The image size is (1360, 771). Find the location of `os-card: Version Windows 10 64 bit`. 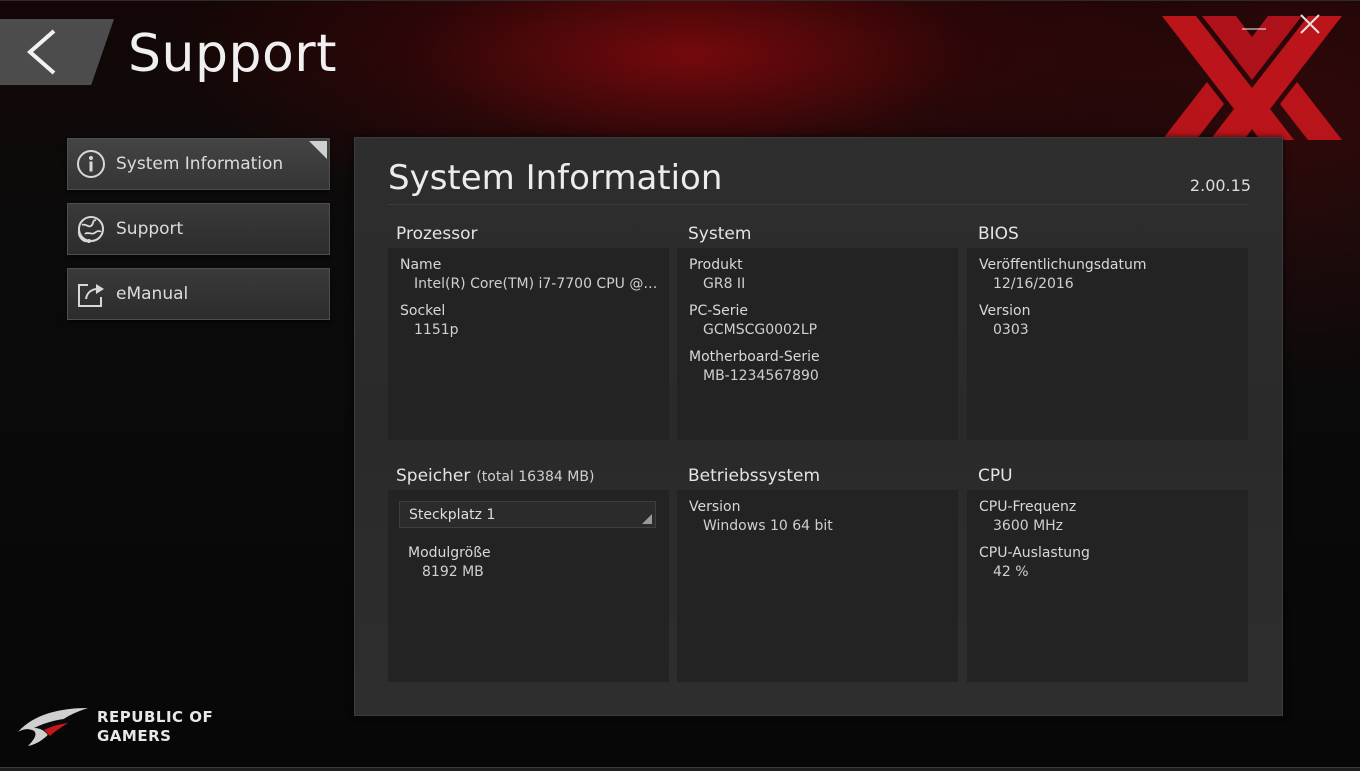

os-card: Version Windows 10 64 bit is located at coordinates (817, 586).